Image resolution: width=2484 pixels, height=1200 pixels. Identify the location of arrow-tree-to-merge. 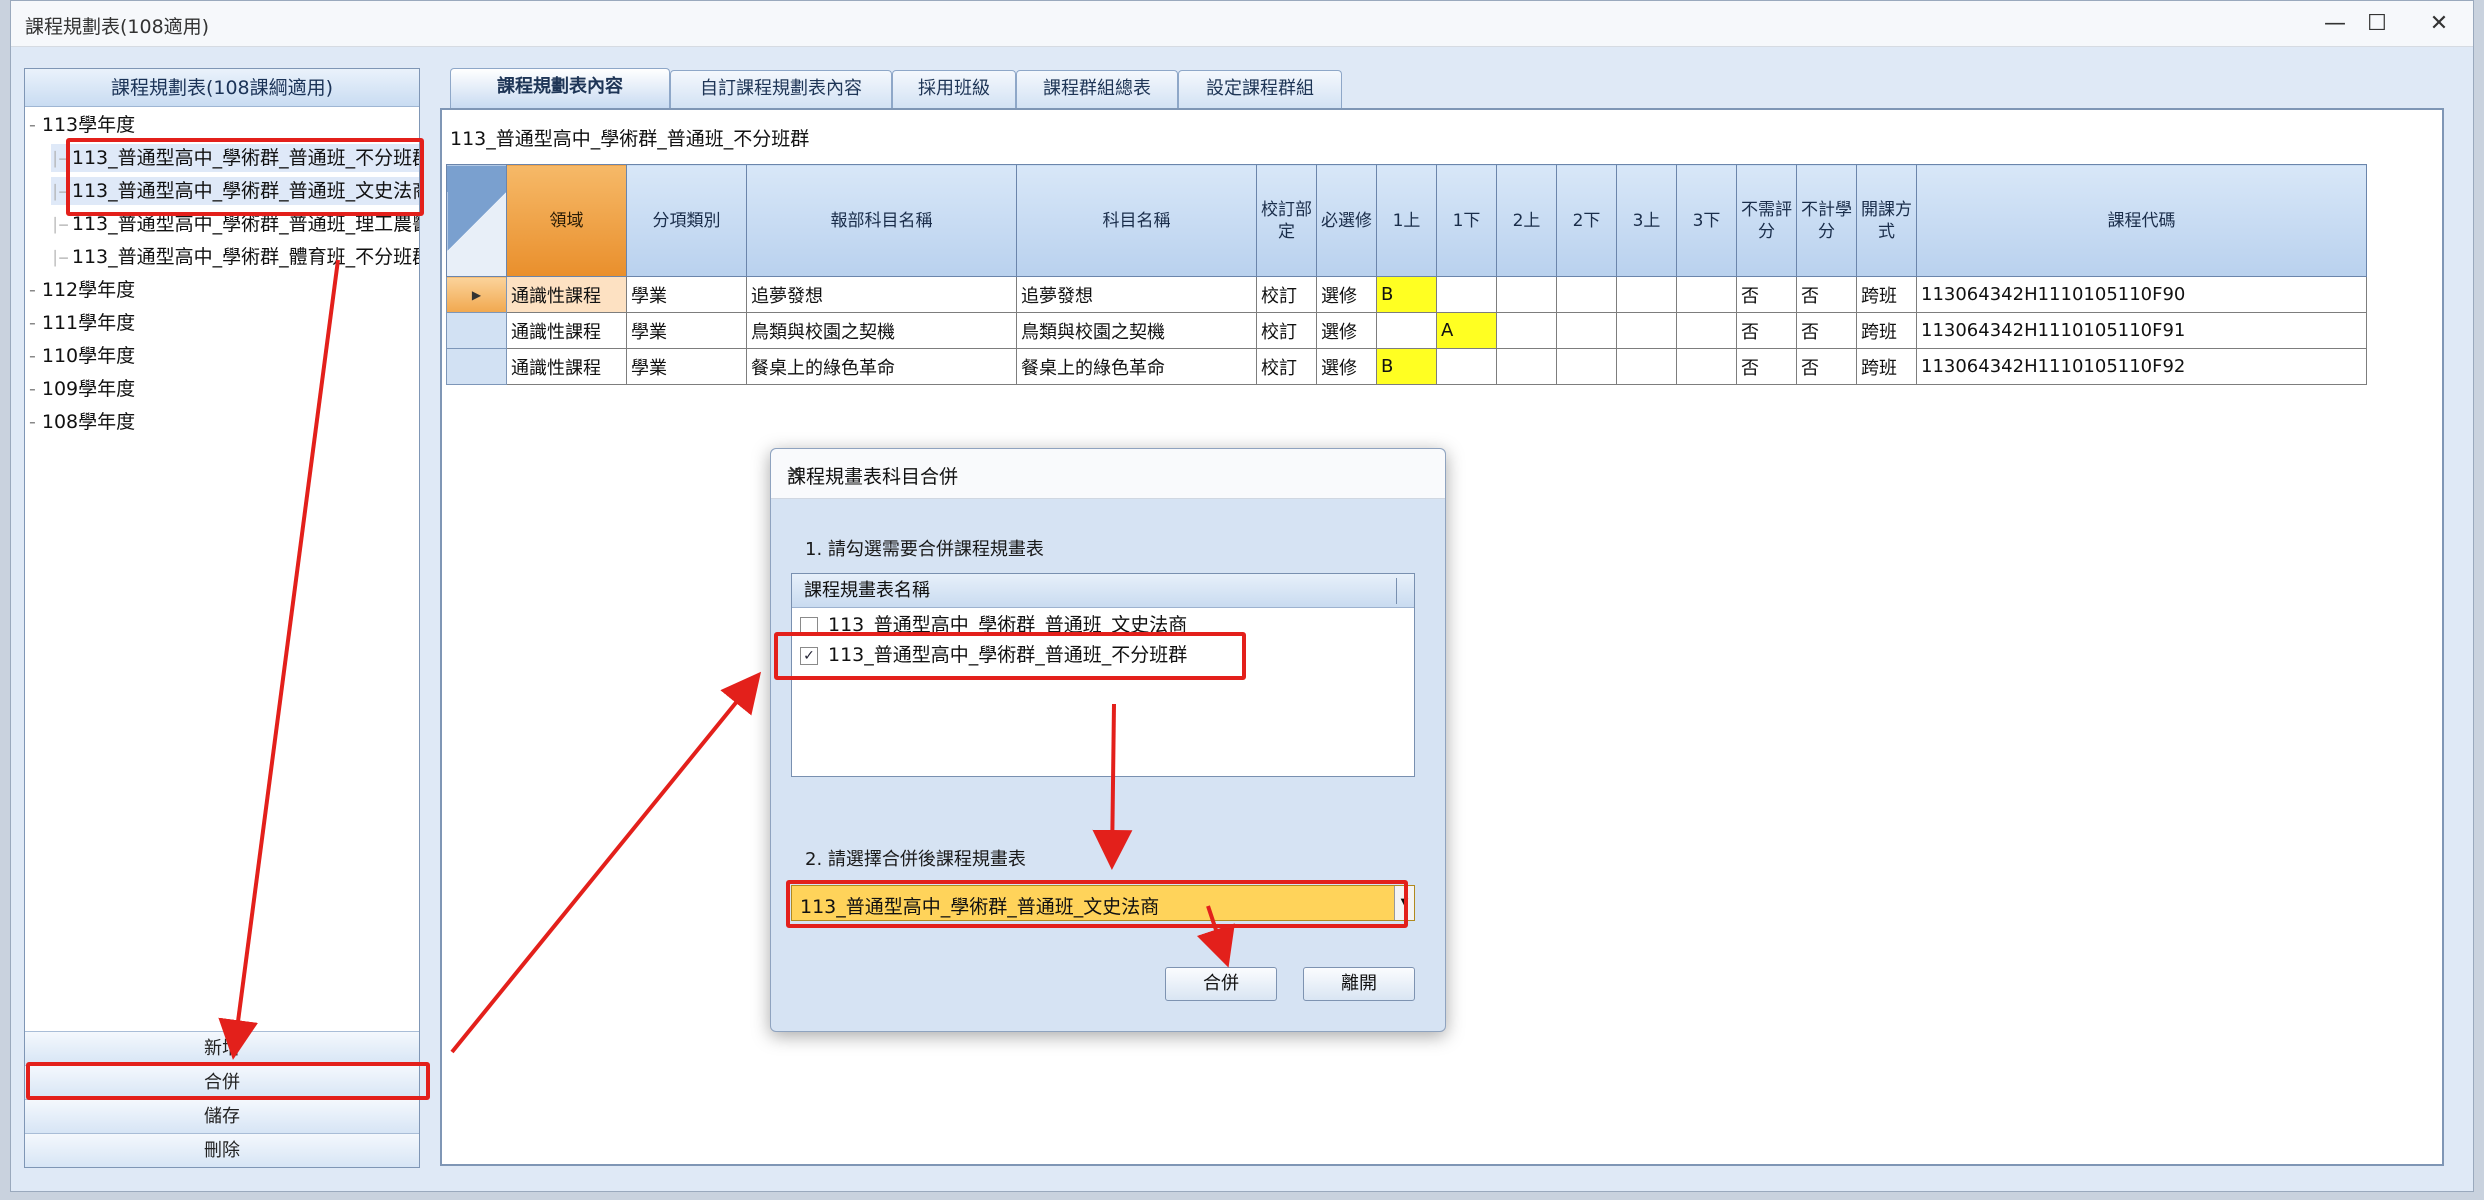
(279, 659).